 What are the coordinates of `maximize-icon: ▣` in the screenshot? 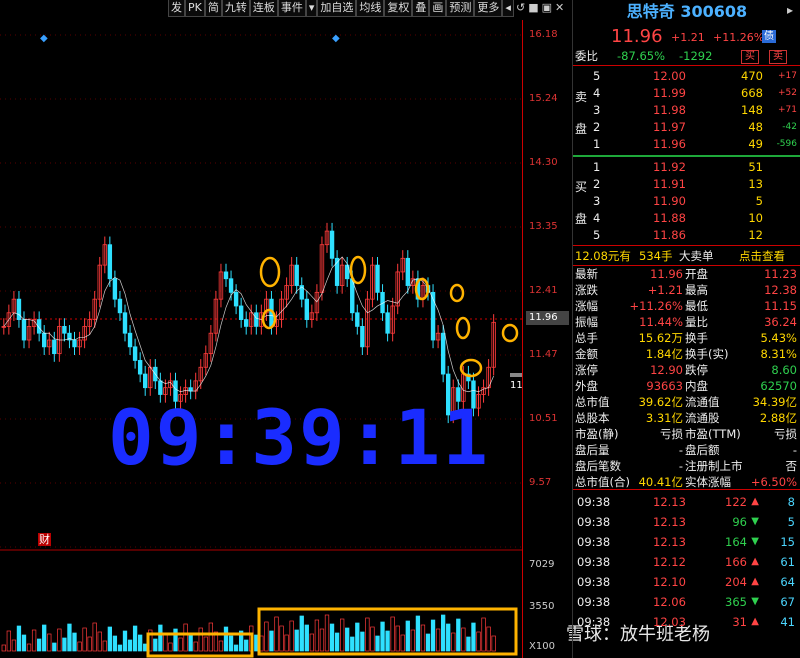 It's located at (547, 8).